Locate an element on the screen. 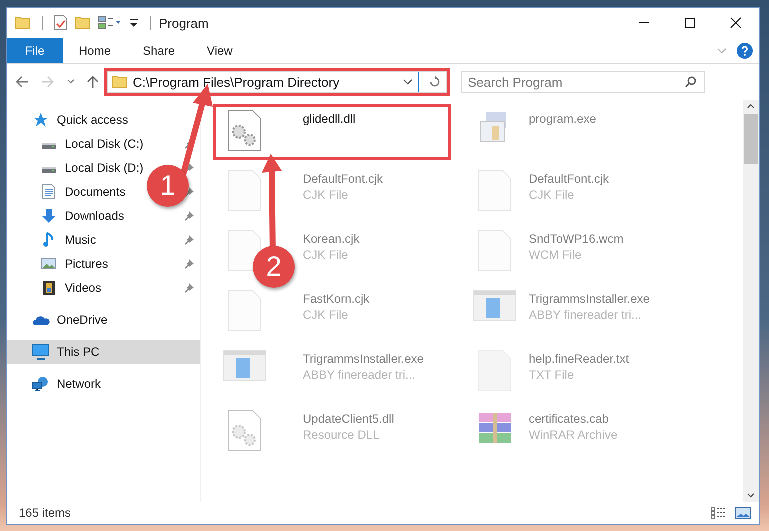 This screenshot has width=769, height=531. recent-locations-icon is located at coordinates (71, 82).